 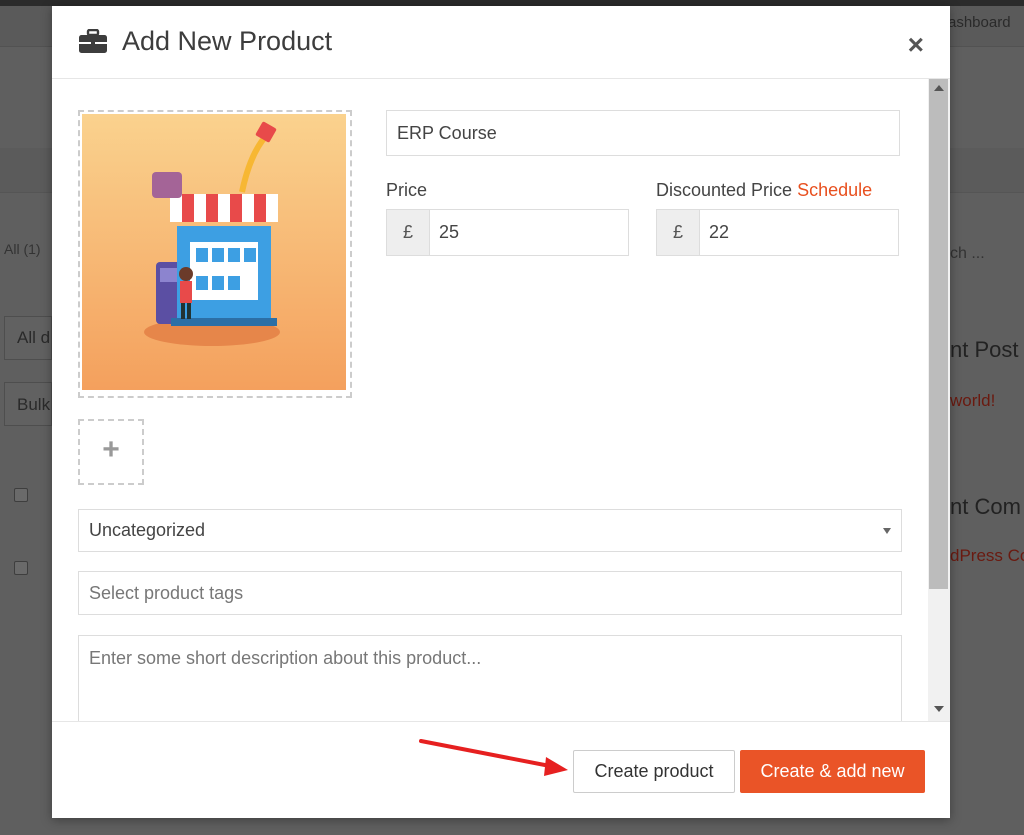 What do you see at coordinates (777, 232) in the screenshot?
I see `discounted-price-input: £ 22` at bounding box center [777, 232].